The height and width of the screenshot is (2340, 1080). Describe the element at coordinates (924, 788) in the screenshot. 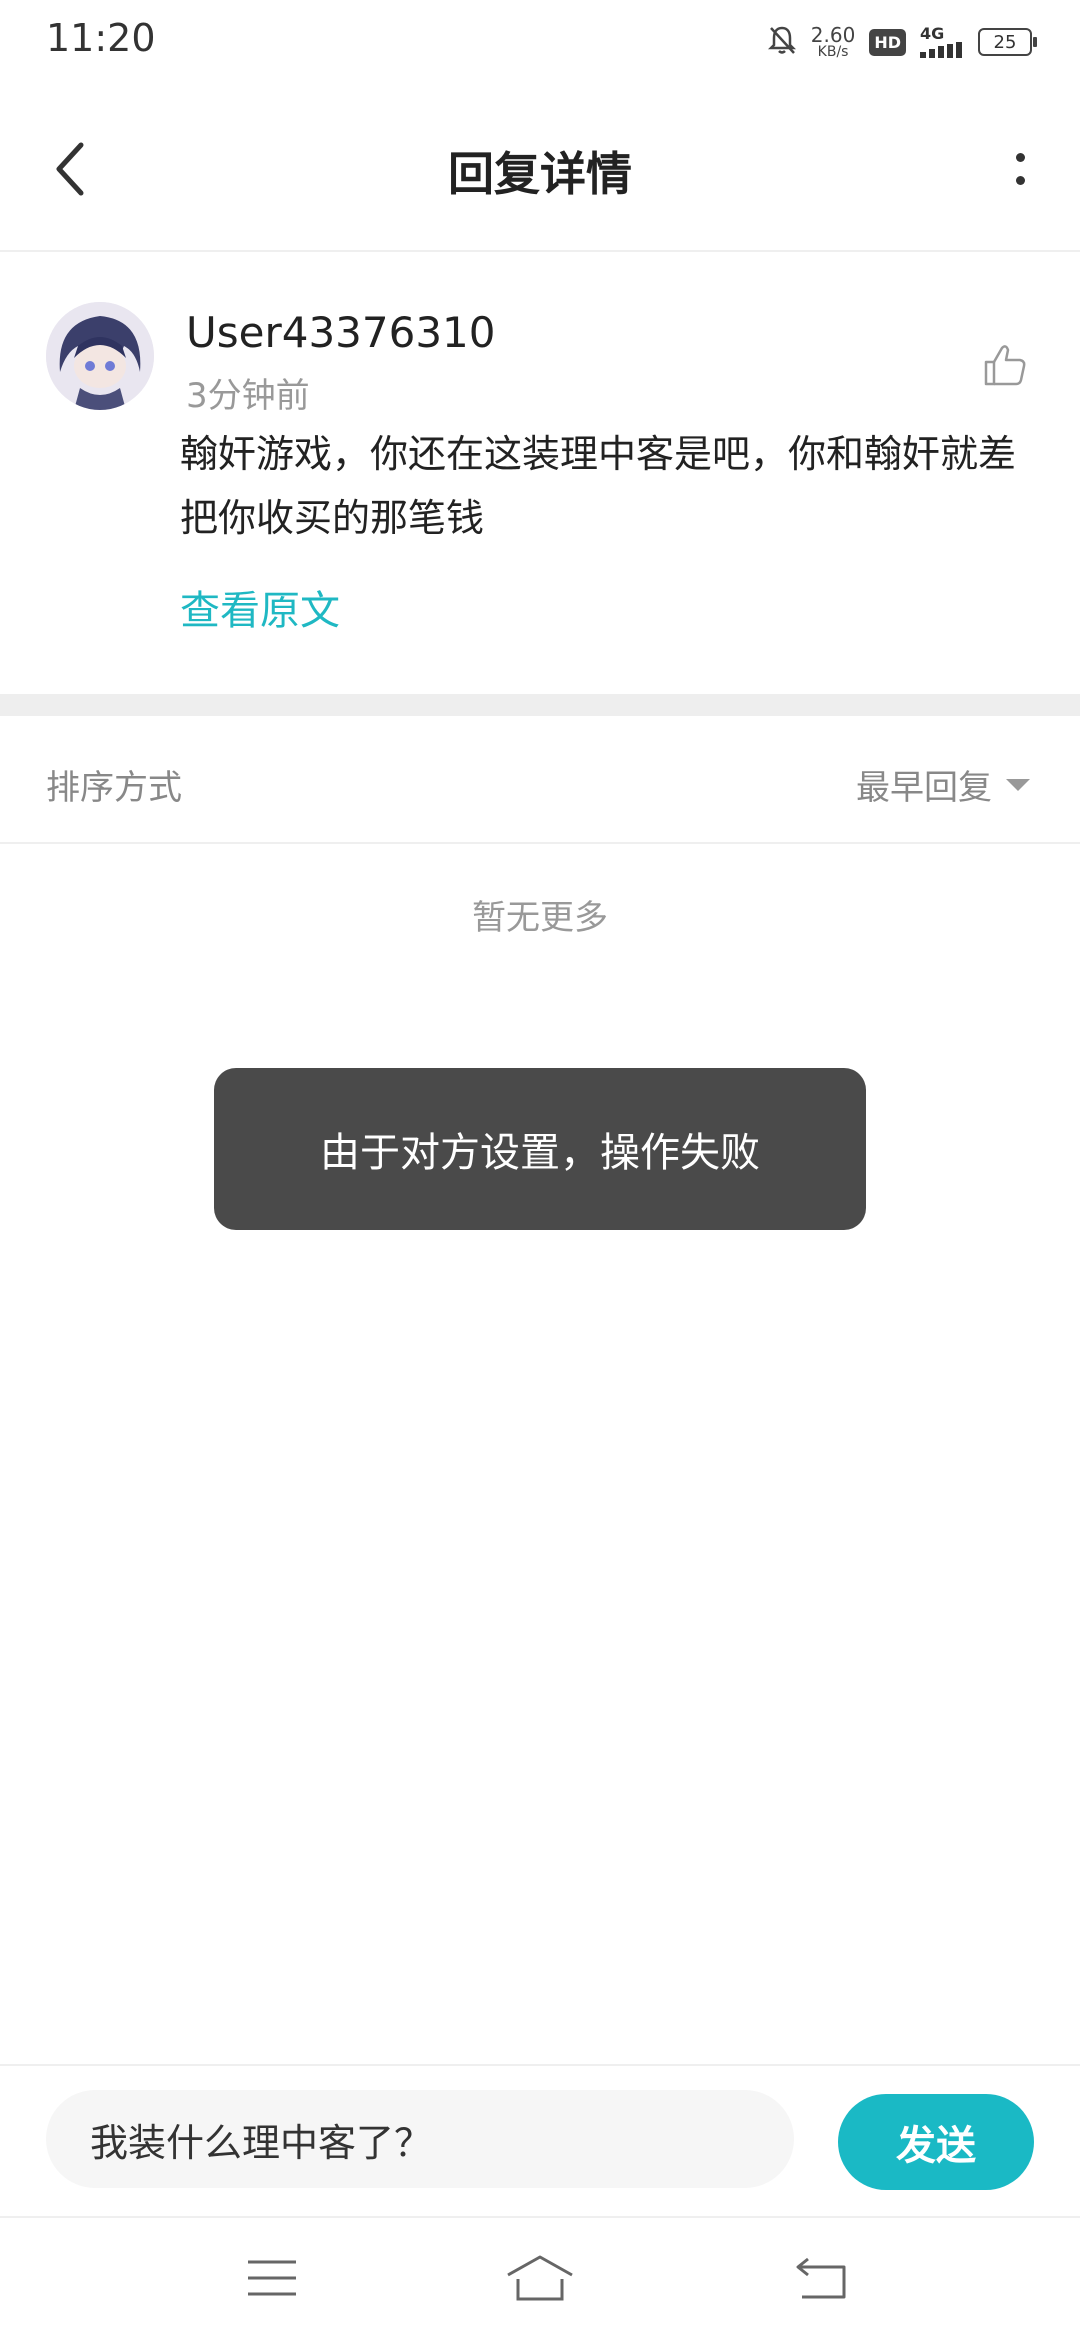

I see `sort-selected-value: 最早回复` at that location.